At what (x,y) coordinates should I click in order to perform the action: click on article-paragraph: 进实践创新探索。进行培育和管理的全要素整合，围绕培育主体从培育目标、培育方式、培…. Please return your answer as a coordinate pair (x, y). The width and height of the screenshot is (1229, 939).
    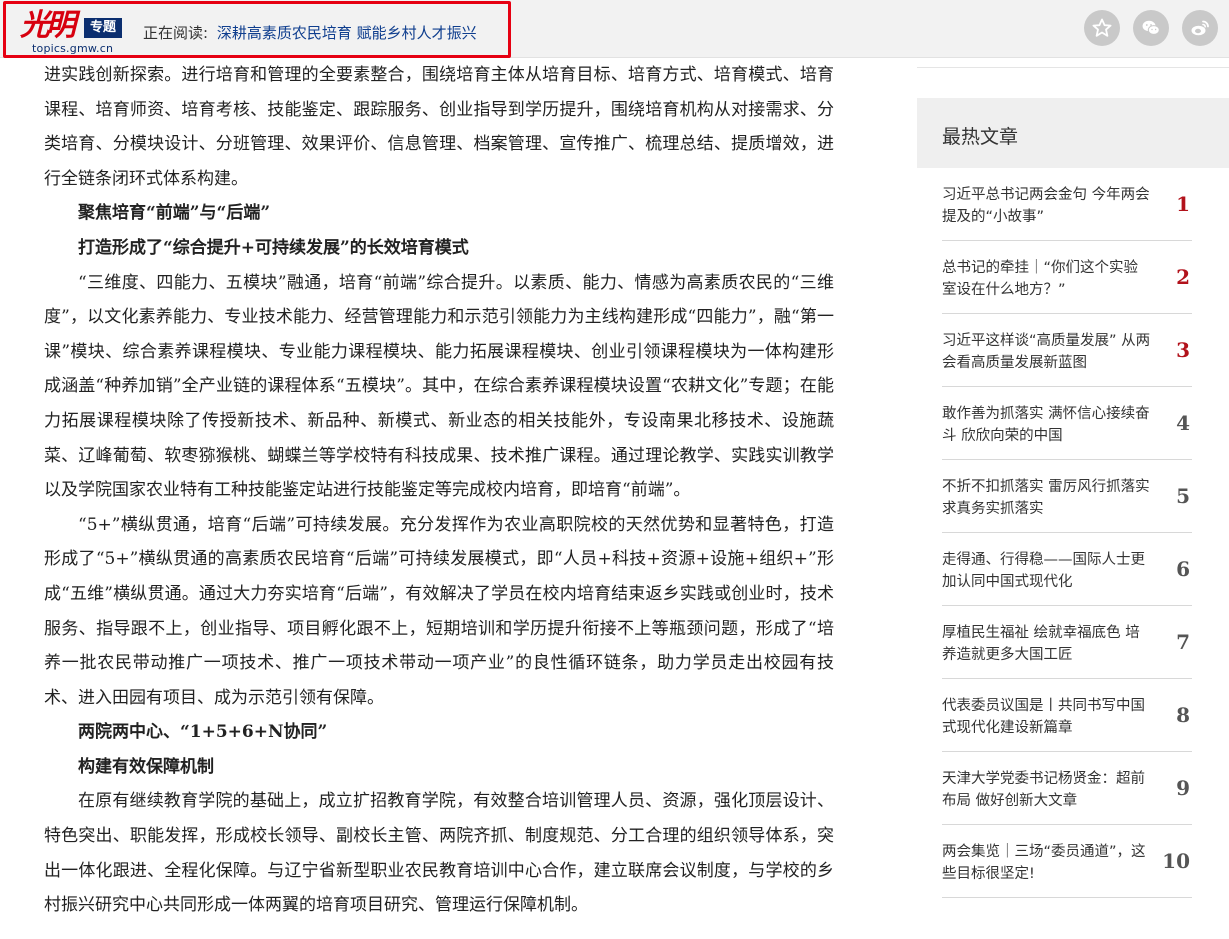
    Looking at the image, I should click on (439, 127).